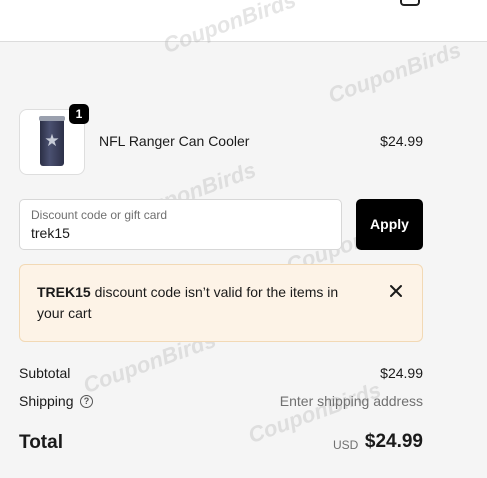 This screenshot has height=478, width=487. I want to click on total-value: $24.99, so click(393, 441).